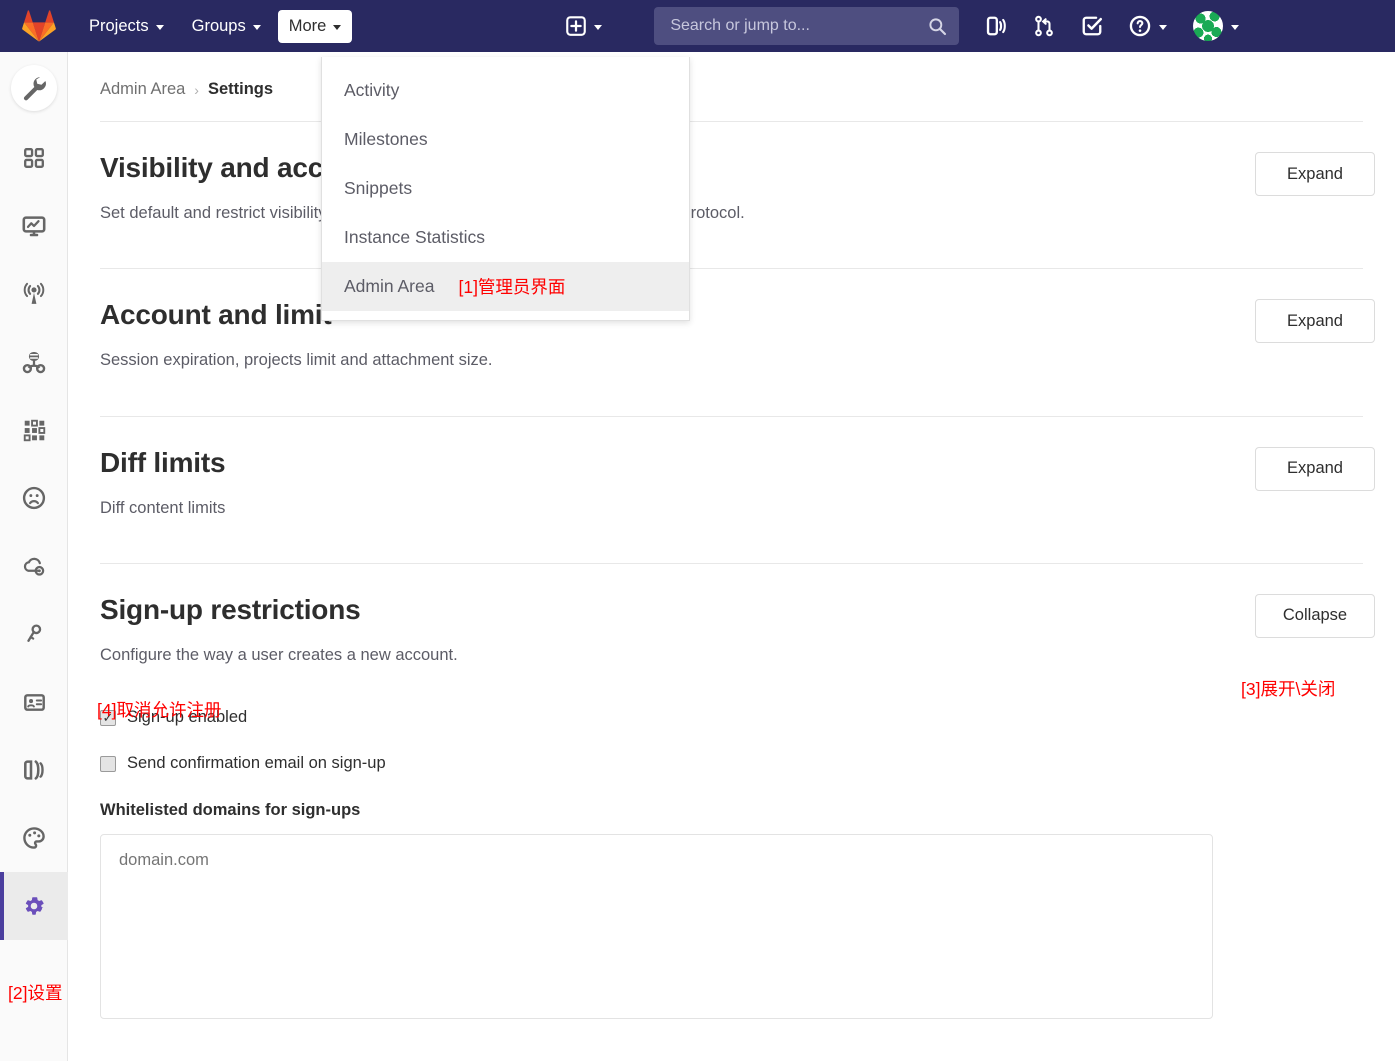  I want to click on sidebar-item-admin-overview, so click(34, 88).